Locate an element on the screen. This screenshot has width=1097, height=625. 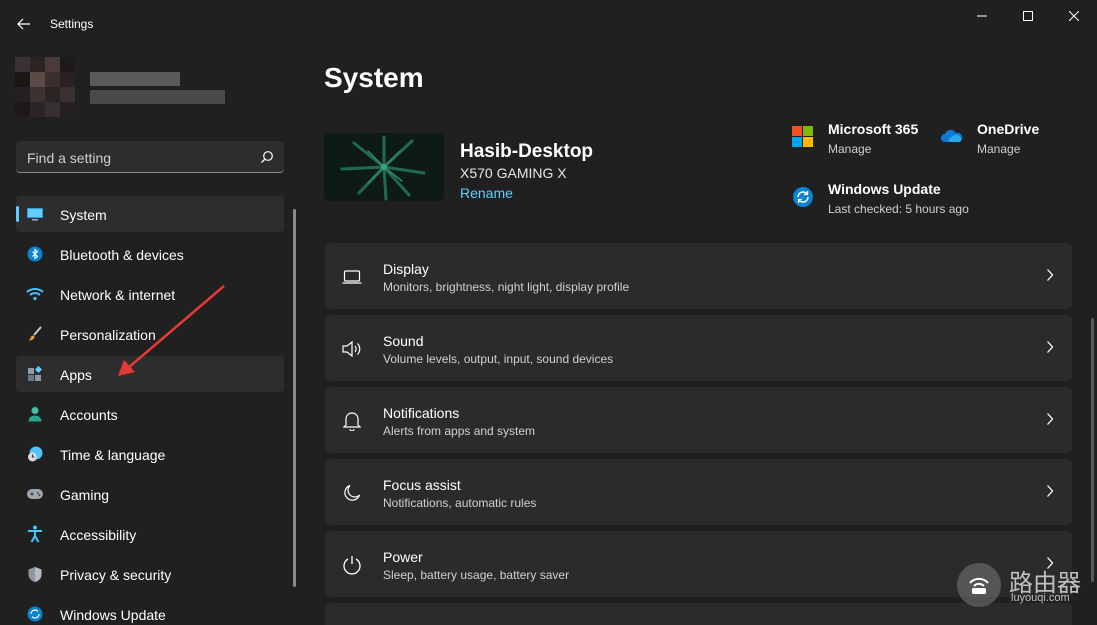
power-icon is located at coordinates (352, 565).